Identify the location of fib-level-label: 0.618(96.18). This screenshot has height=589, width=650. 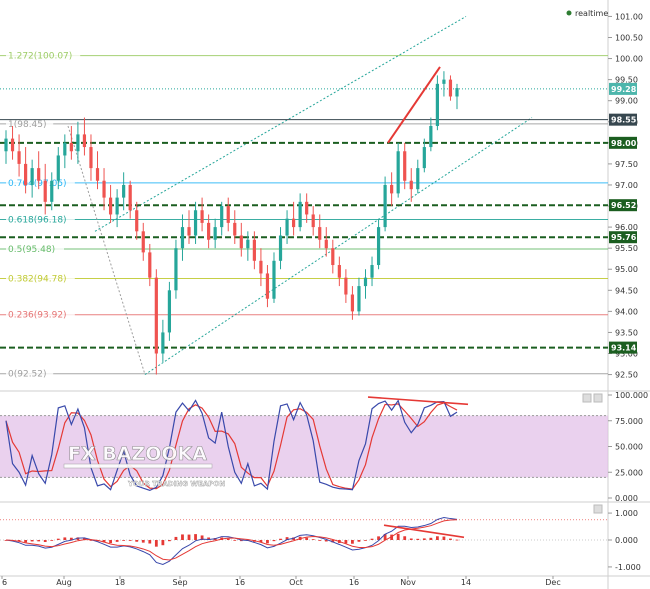
(37, 221).